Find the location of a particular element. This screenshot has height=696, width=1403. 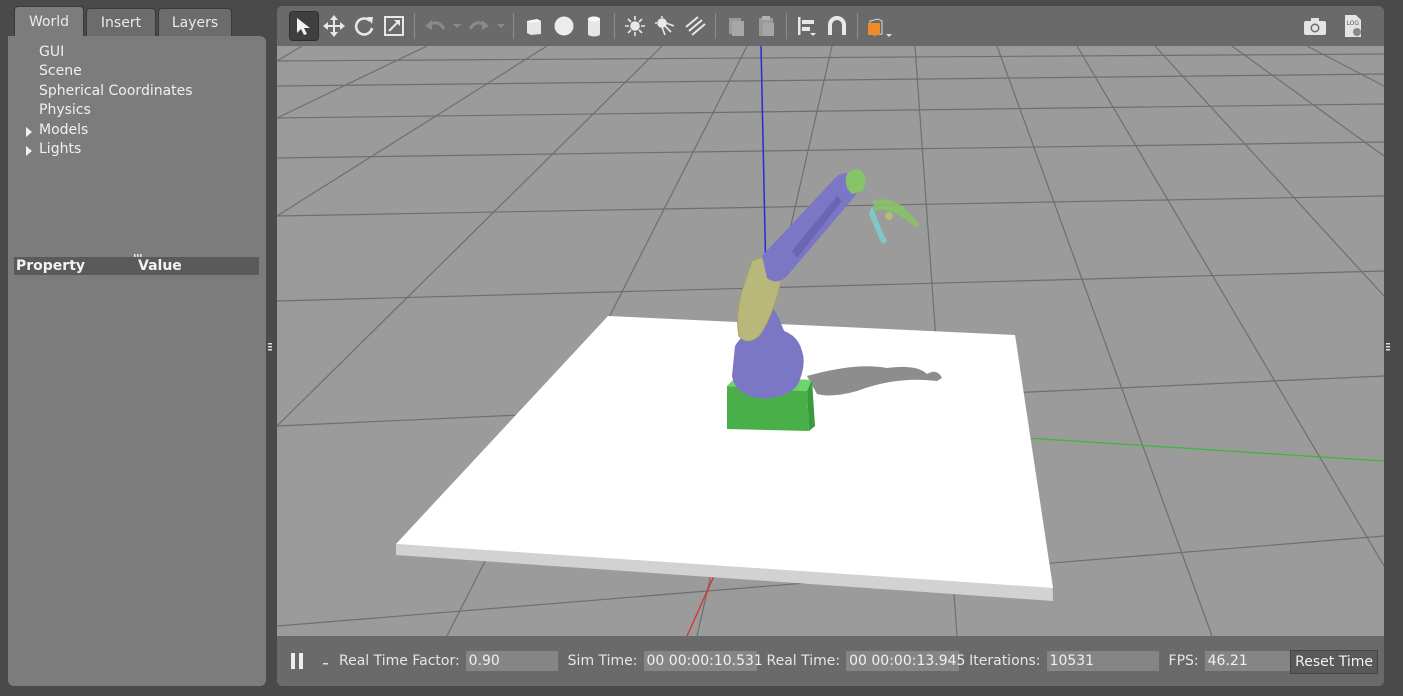

toolbar: LOG is located at coordinates (830, 26).